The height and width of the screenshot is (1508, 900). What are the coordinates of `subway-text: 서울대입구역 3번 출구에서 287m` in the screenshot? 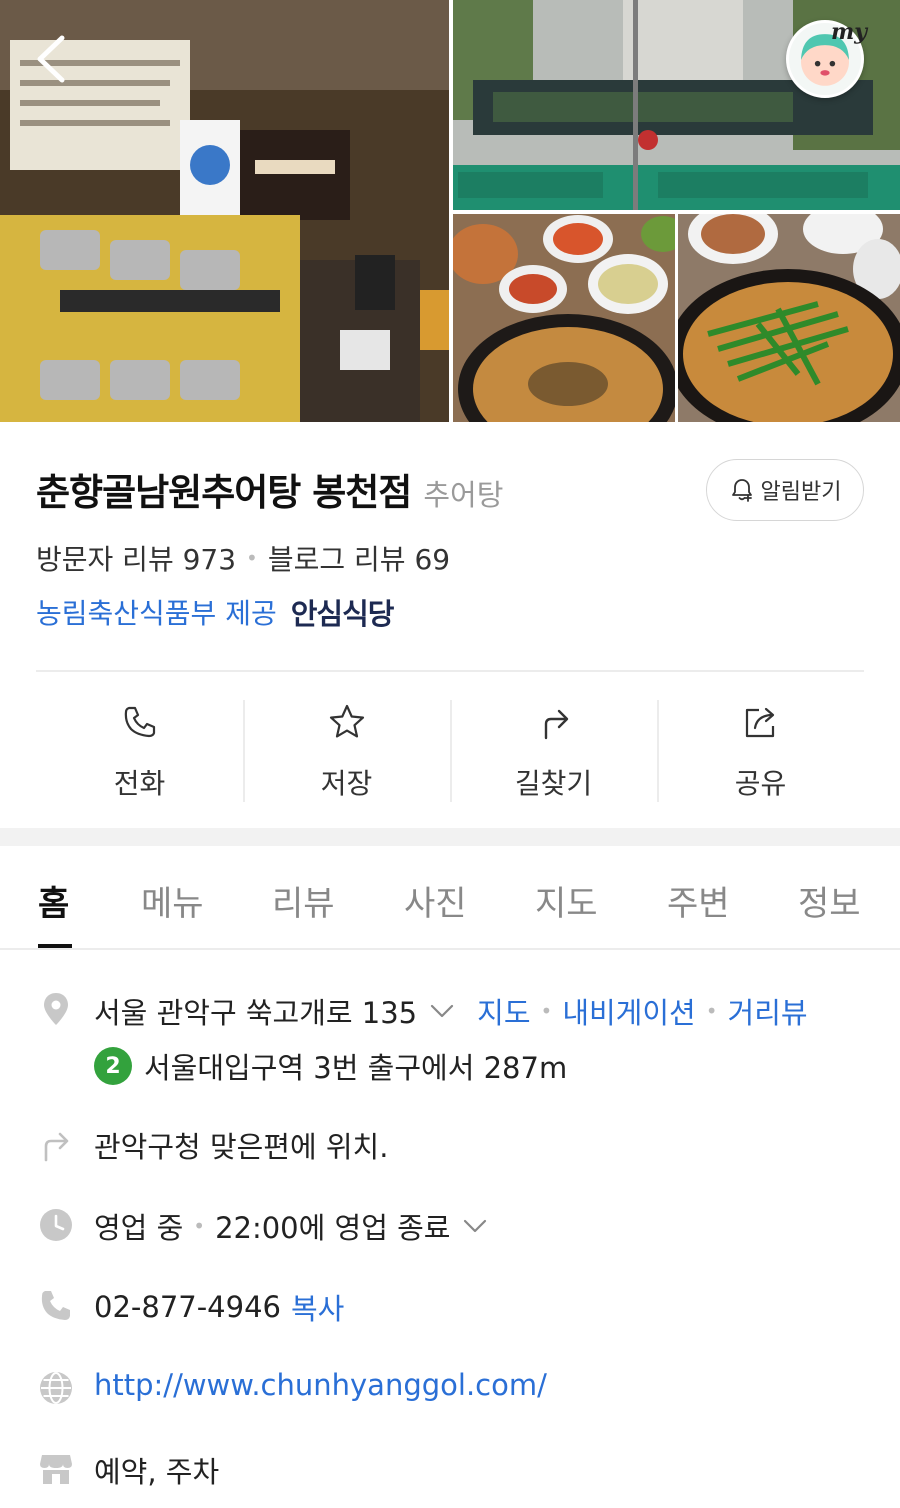 It's located at (356, 1068).